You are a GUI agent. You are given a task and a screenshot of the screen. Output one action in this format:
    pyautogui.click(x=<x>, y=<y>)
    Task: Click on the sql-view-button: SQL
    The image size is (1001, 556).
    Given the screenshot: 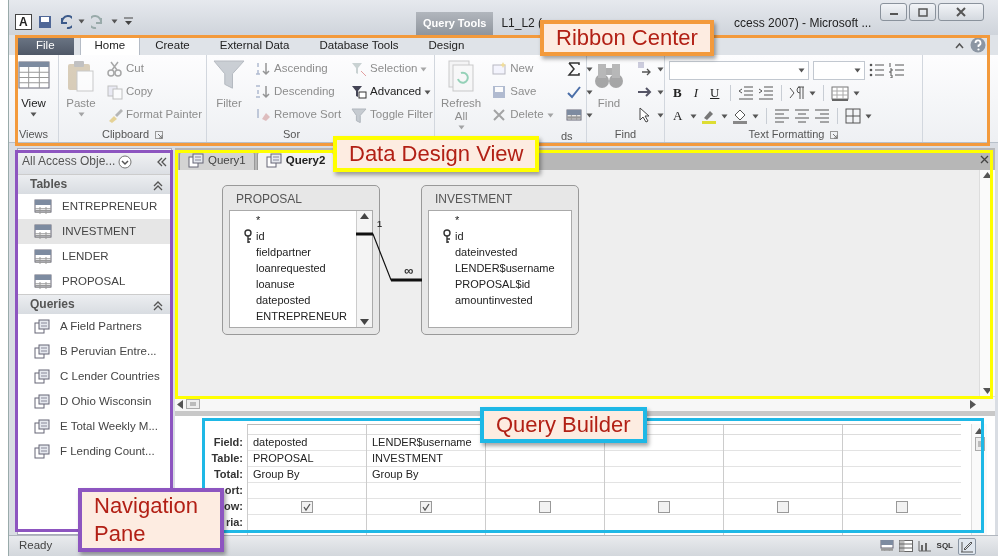 What is the action you would take?
    pyautogui.click(x=944, y=546)
    